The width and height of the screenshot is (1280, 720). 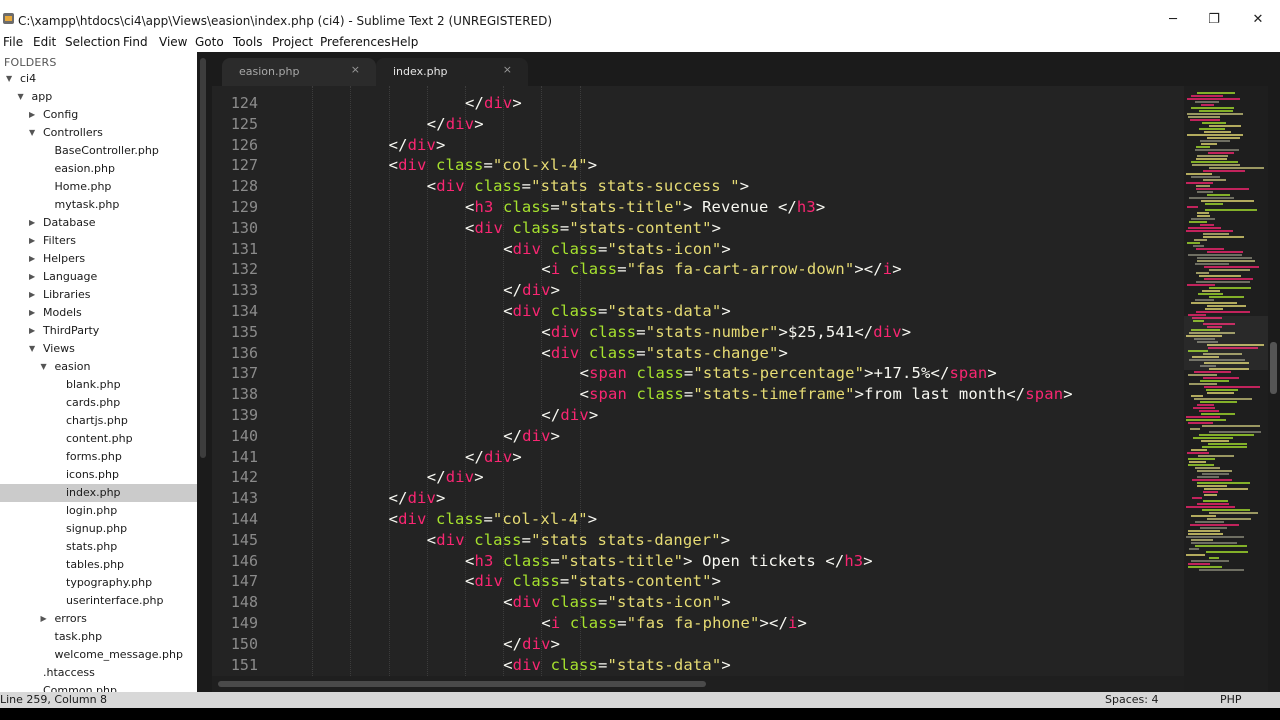 I want to click on vertical-scrollbar-thumb, so click(x=1273, y=368).